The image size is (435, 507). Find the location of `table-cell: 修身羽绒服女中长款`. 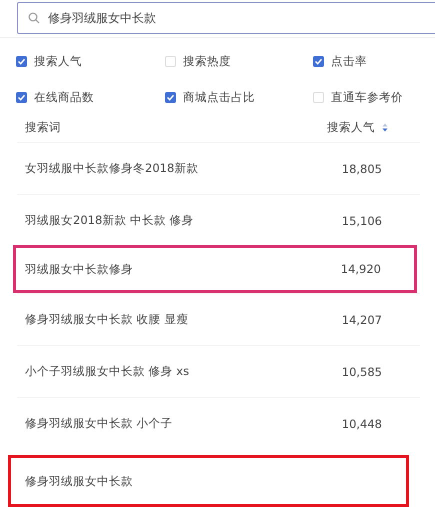

table-cell: 修身羽绒服女中长款 is located at coordinates (79, 481).